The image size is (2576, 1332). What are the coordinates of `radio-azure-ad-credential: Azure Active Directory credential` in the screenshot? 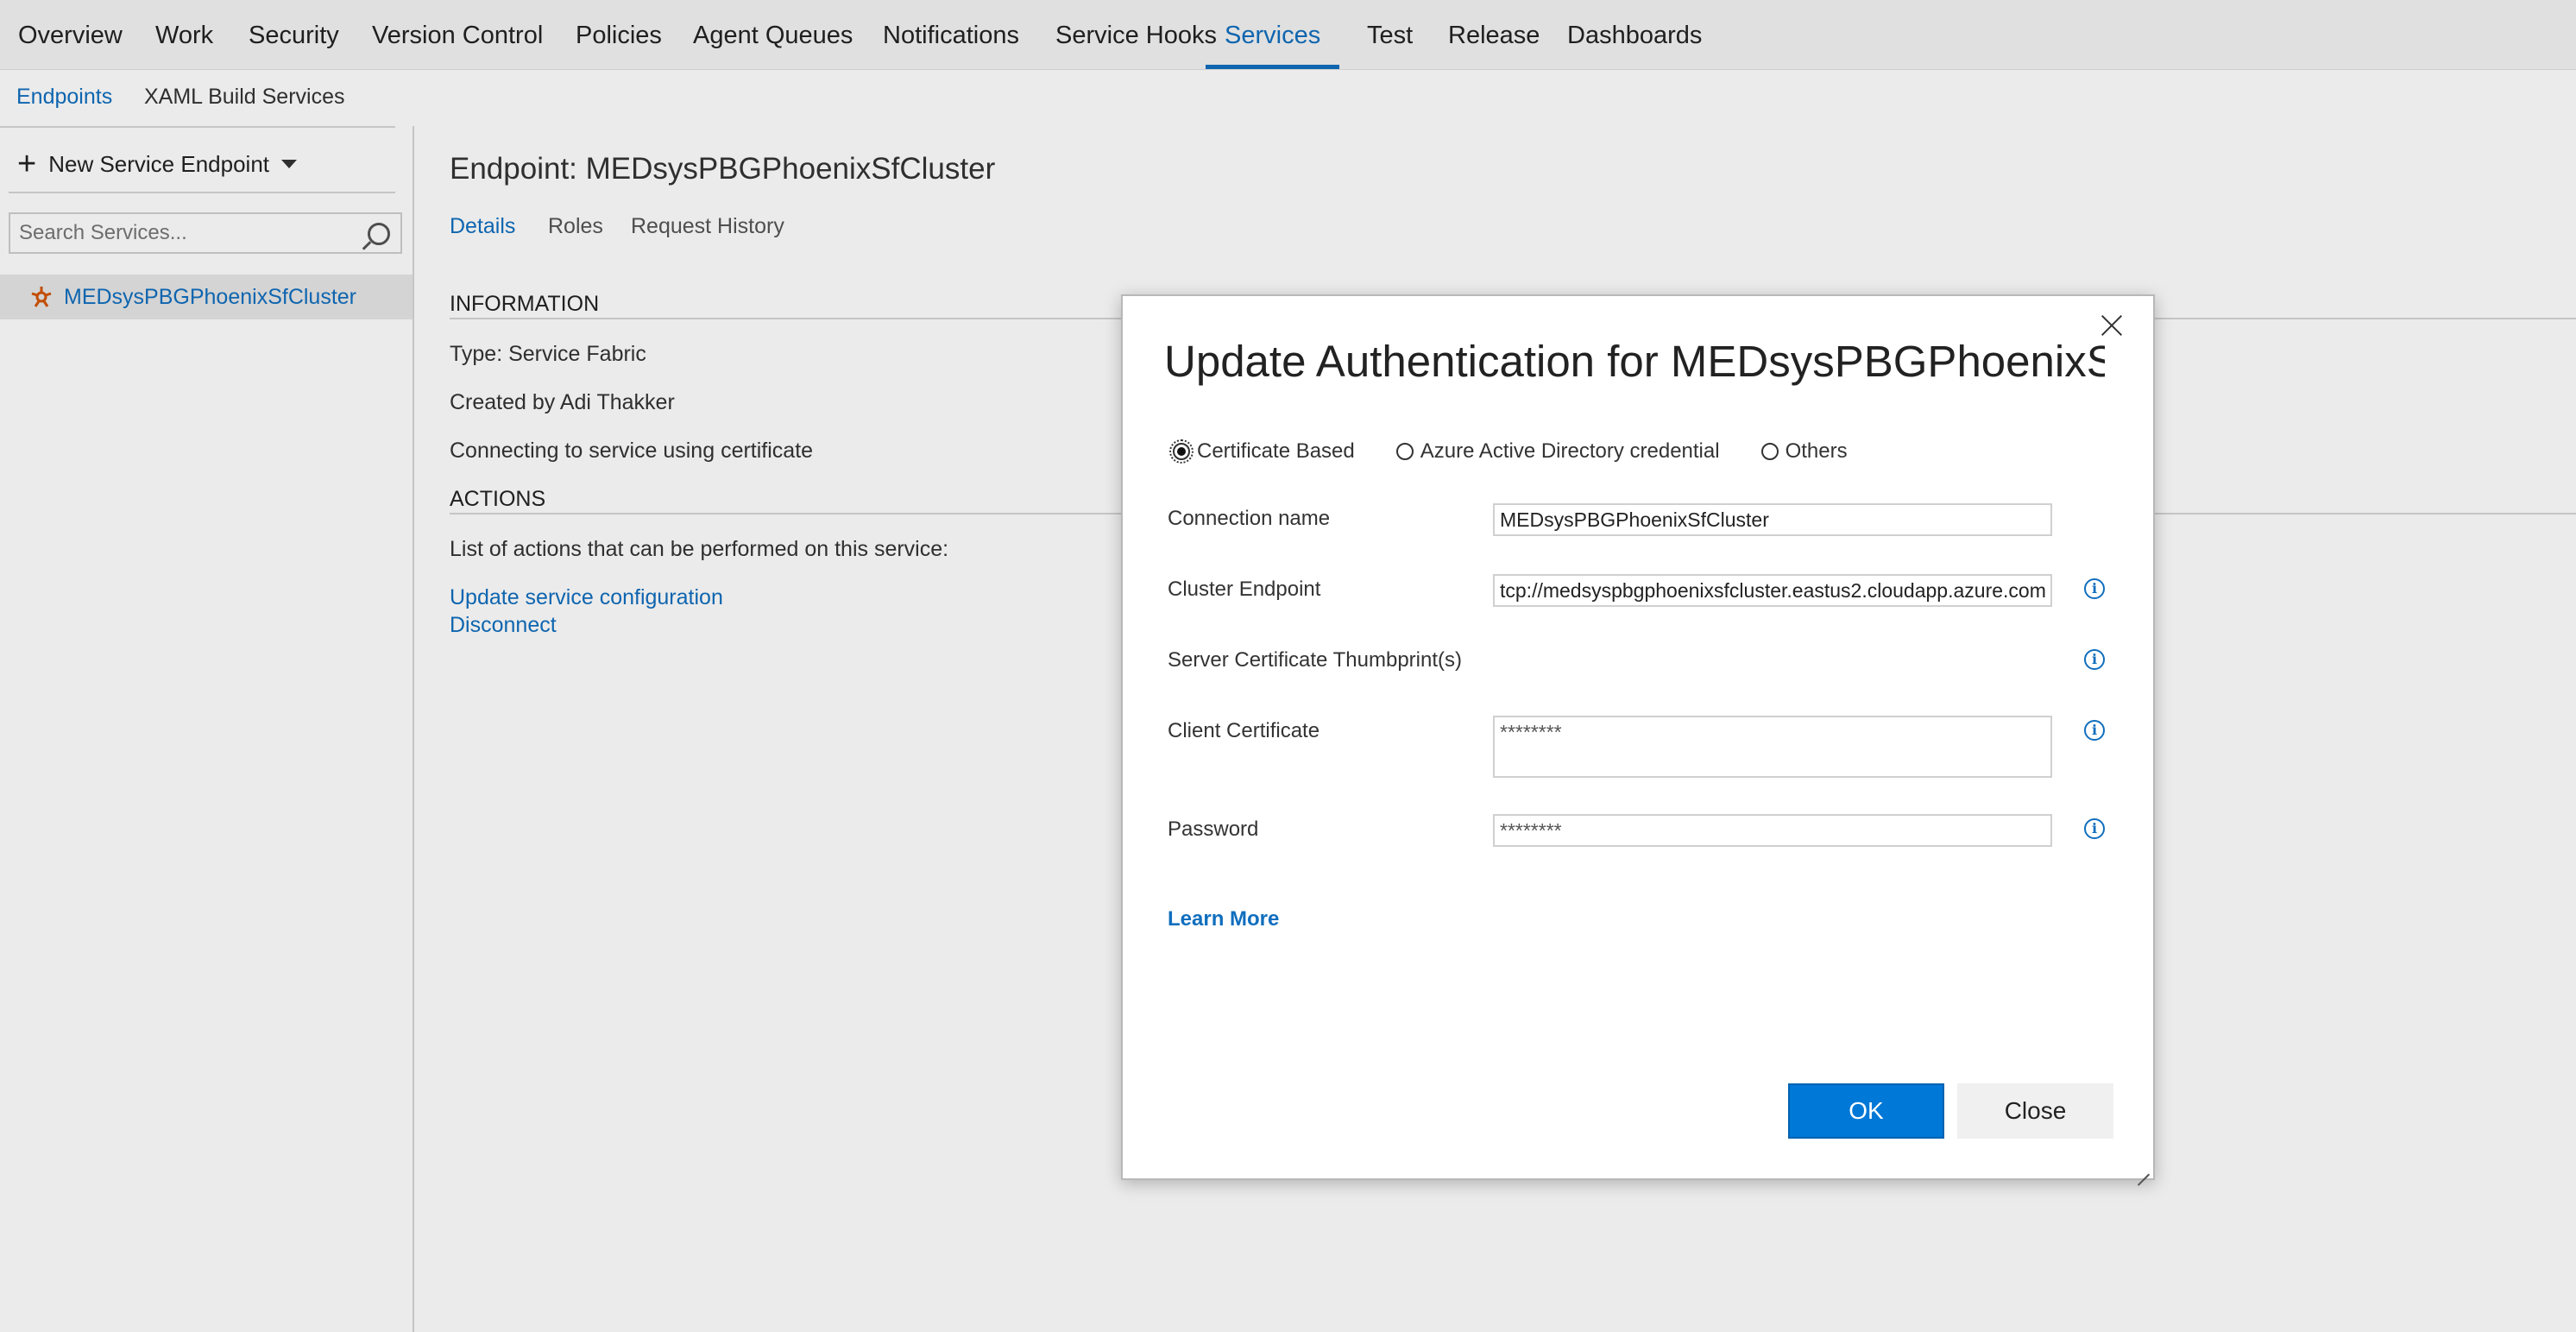 It's located at (1557, 451).